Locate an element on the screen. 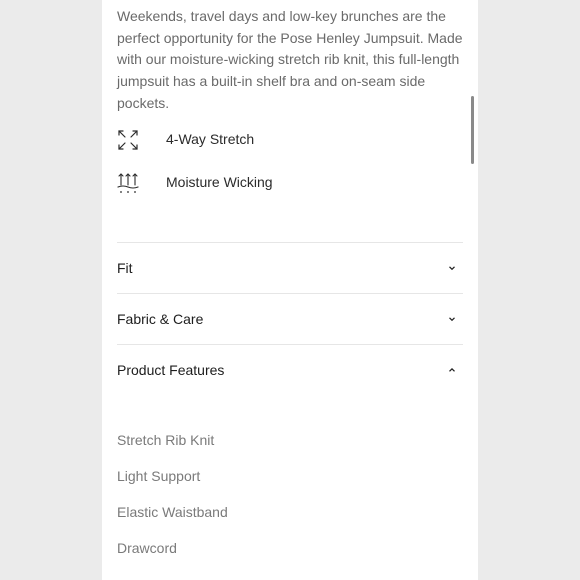 The width and height of the screenshot is (580, 580). scrollbar-thumb is located at coordinates (472, 130).